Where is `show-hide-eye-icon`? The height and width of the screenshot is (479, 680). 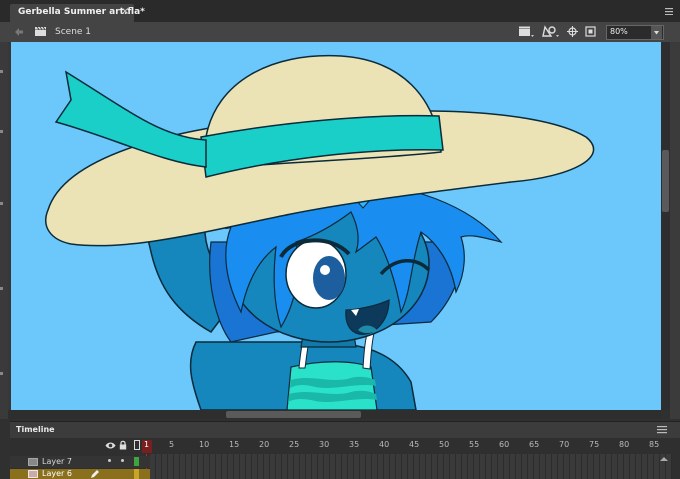
show-hide-eye-icon is located at coordinates (110, 445).